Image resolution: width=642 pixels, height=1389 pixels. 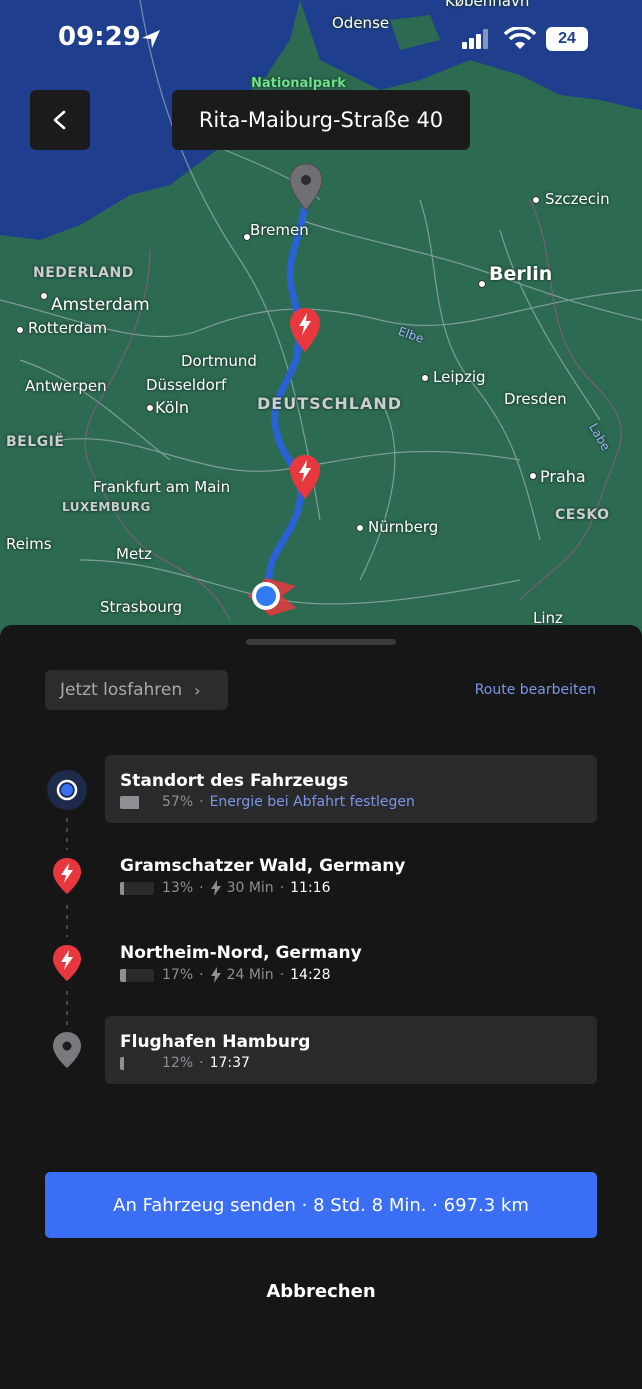 What do you see at coordinates (219, 361) in the screenshot?
I see `map-label-dortmund: Dortmund` at bounding box center [219, 361].